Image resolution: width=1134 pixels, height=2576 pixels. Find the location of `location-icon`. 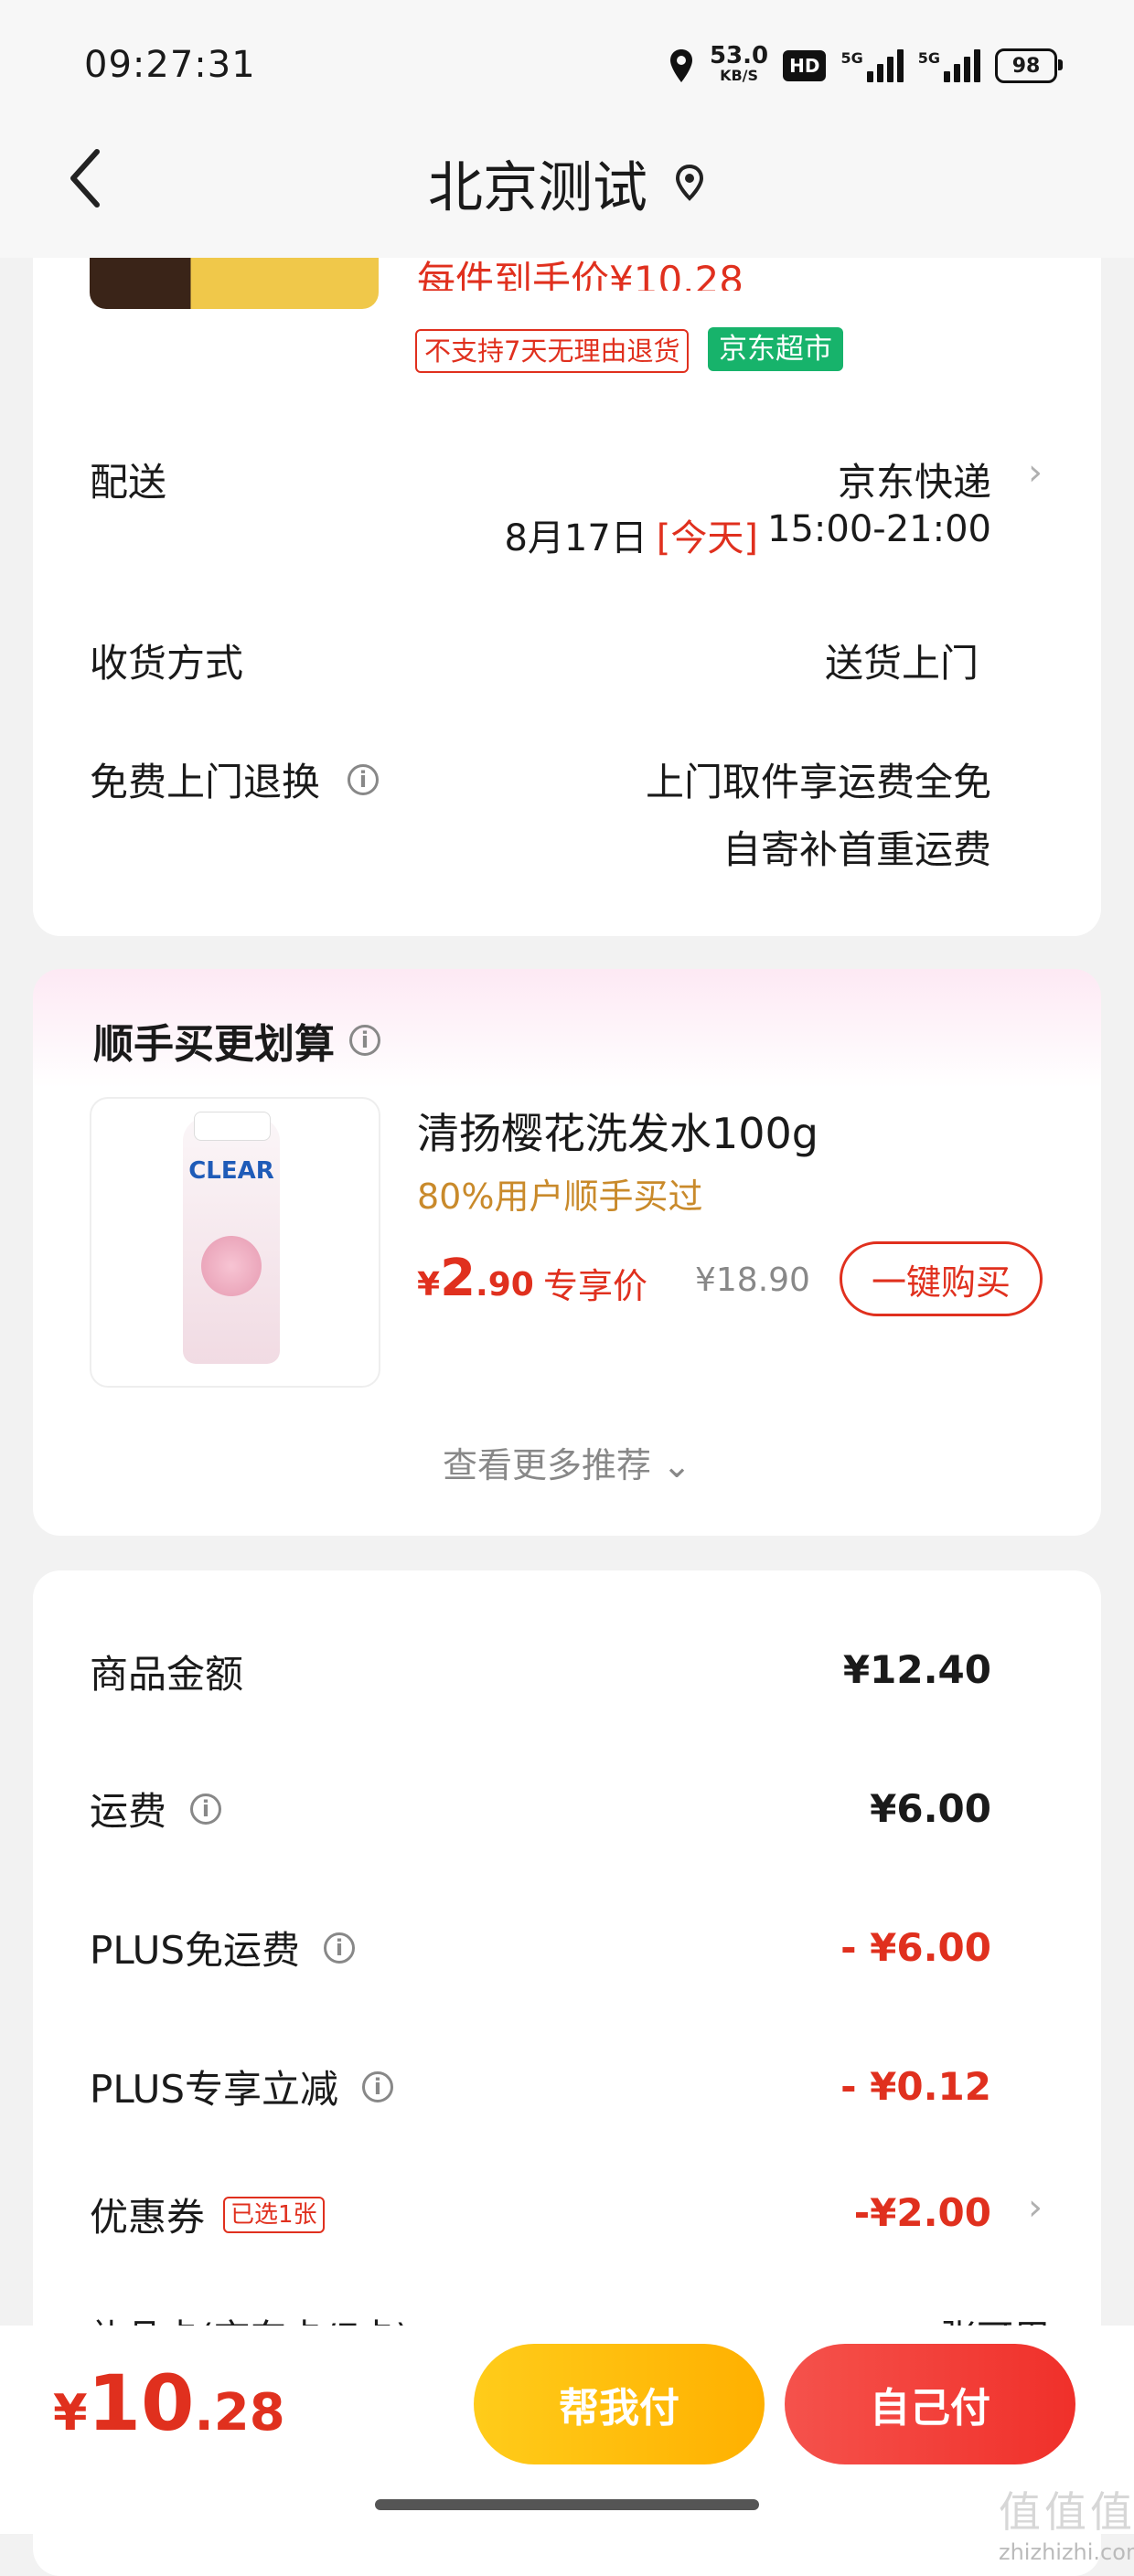

location-icon is located at coordinates (680, 65).